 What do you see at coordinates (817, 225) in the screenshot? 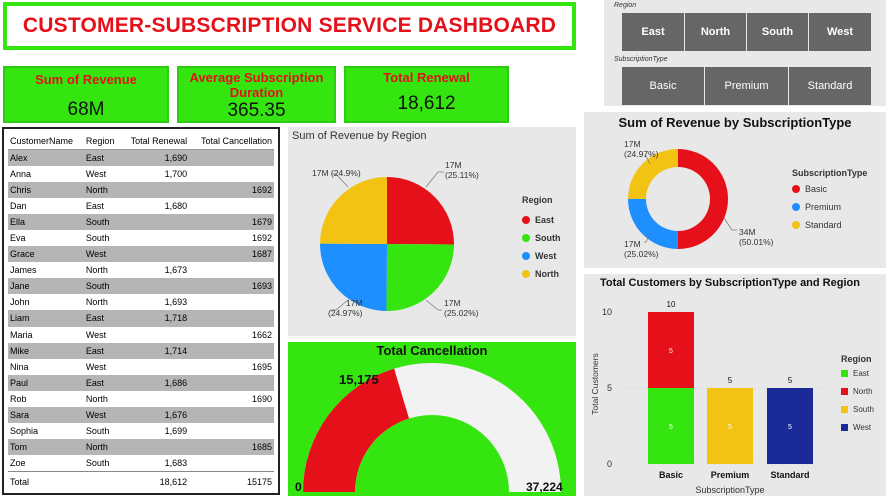
I see `legend-item-standard: Standard` at bounding box center [817, 225].